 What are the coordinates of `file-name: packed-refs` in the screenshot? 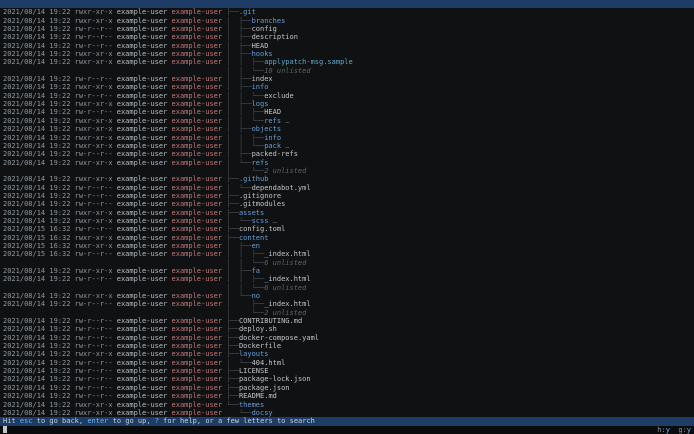 It's located at (275, 154).